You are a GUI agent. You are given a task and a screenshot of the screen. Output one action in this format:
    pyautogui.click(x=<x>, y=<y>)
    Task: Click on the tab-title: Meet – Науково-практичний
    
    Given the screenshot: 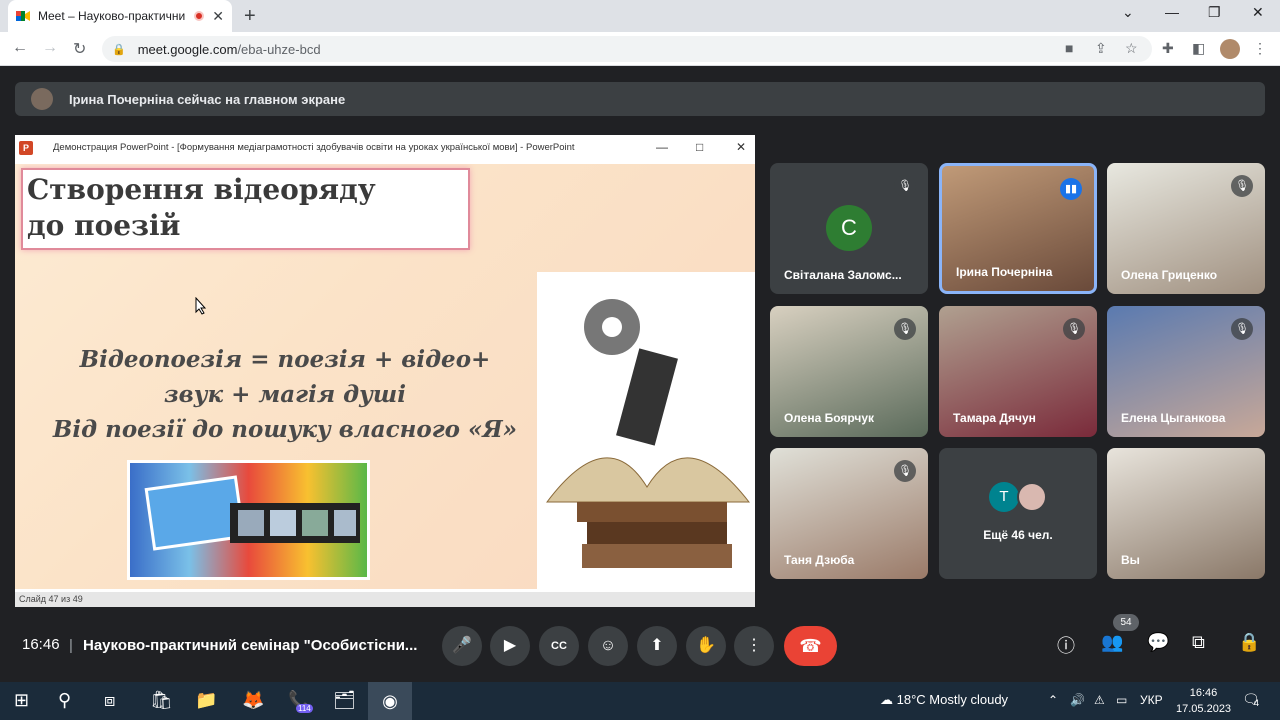 What is the action you would take?
    pyautogui.click(x=112, y=16)
    